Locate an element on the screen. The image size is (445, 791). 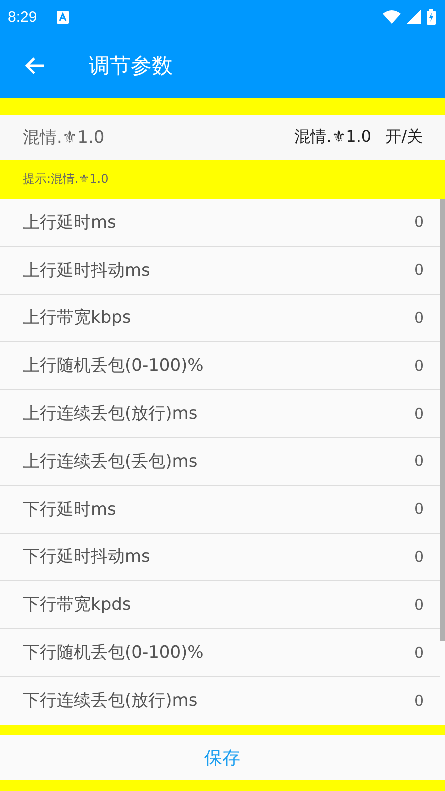
parameter-label: 下行延时抖动ms is located at coordinates (87, 557).